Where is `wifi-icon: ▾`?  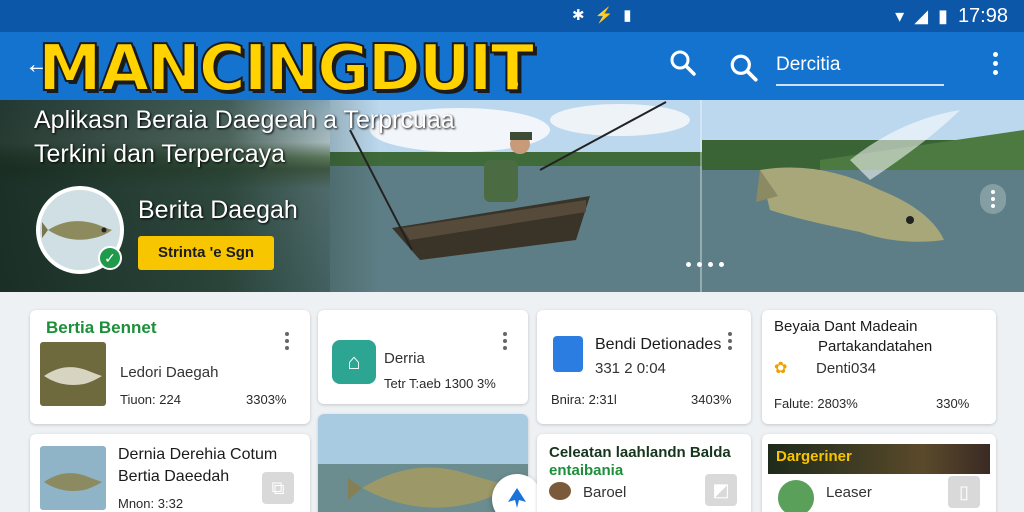 wifi-icon: ▾ is located at coordinates (900, 16).